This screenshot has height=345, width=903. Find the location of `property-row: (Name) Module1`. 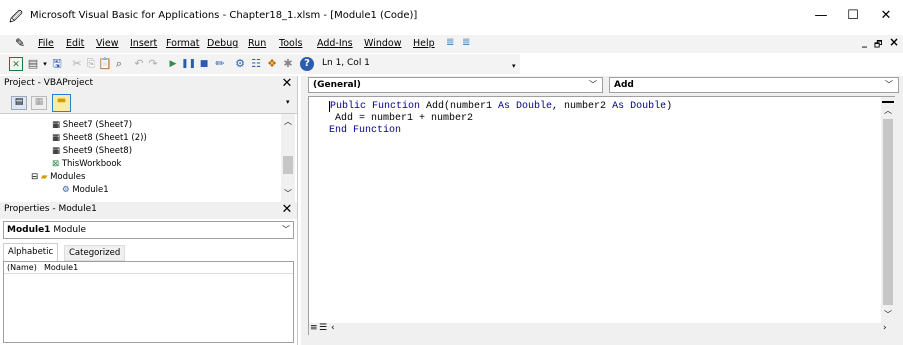

property-row: (Name) Module1 is located at coordinates (148, 268).